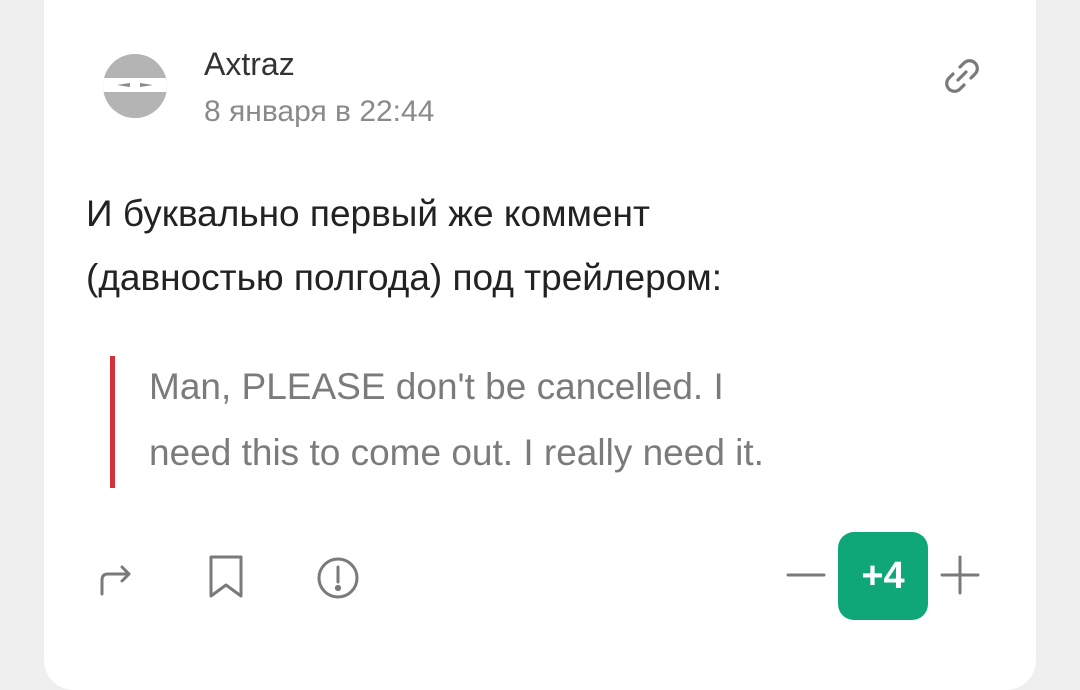 Image resolution: width=1080 pixels, height=690 pixels. What do you see at coordinates (338, 578) in the screenshot?
I see `exclamation-circle-icon` at bounding box center [338, 578].